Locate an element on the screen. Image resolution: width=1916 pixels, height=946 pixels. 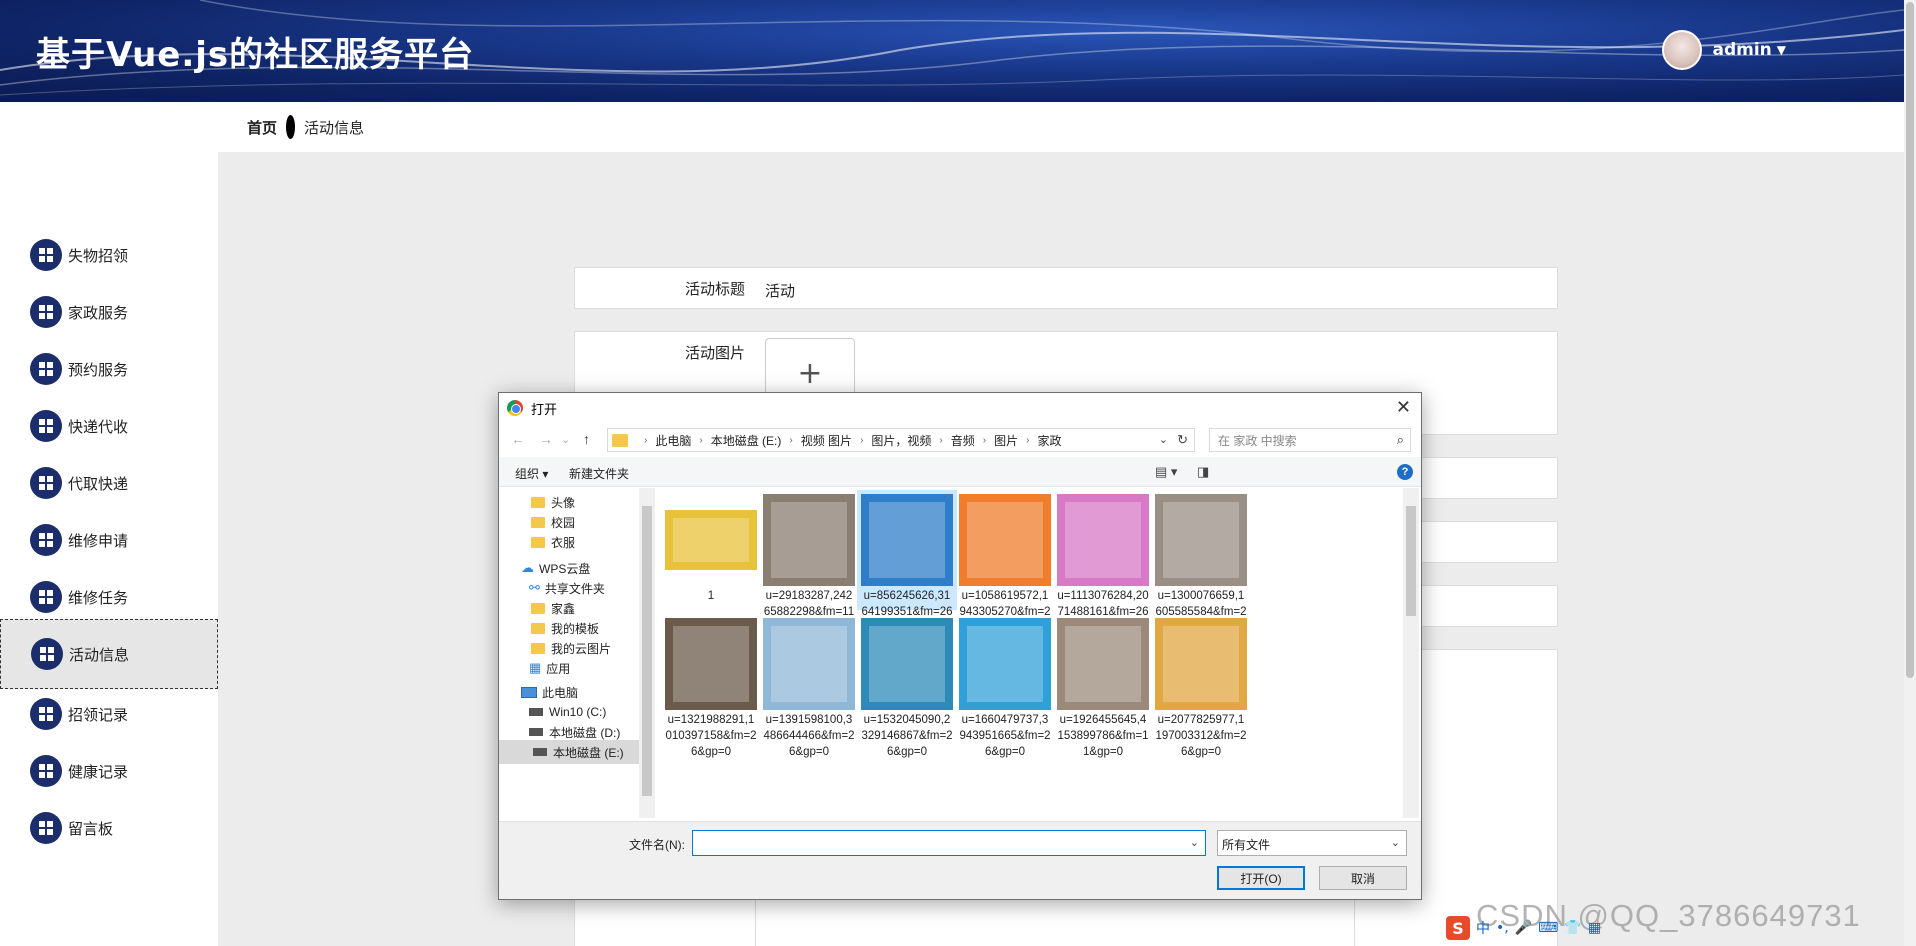
file-item: u=1058619572,1943305270&fm=26&gp=0 is located at coordinates (1005, 562).